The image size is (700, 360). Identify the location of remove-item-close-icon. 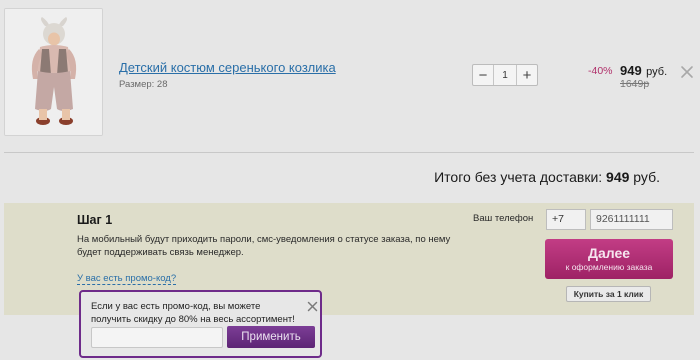
(687, 72).